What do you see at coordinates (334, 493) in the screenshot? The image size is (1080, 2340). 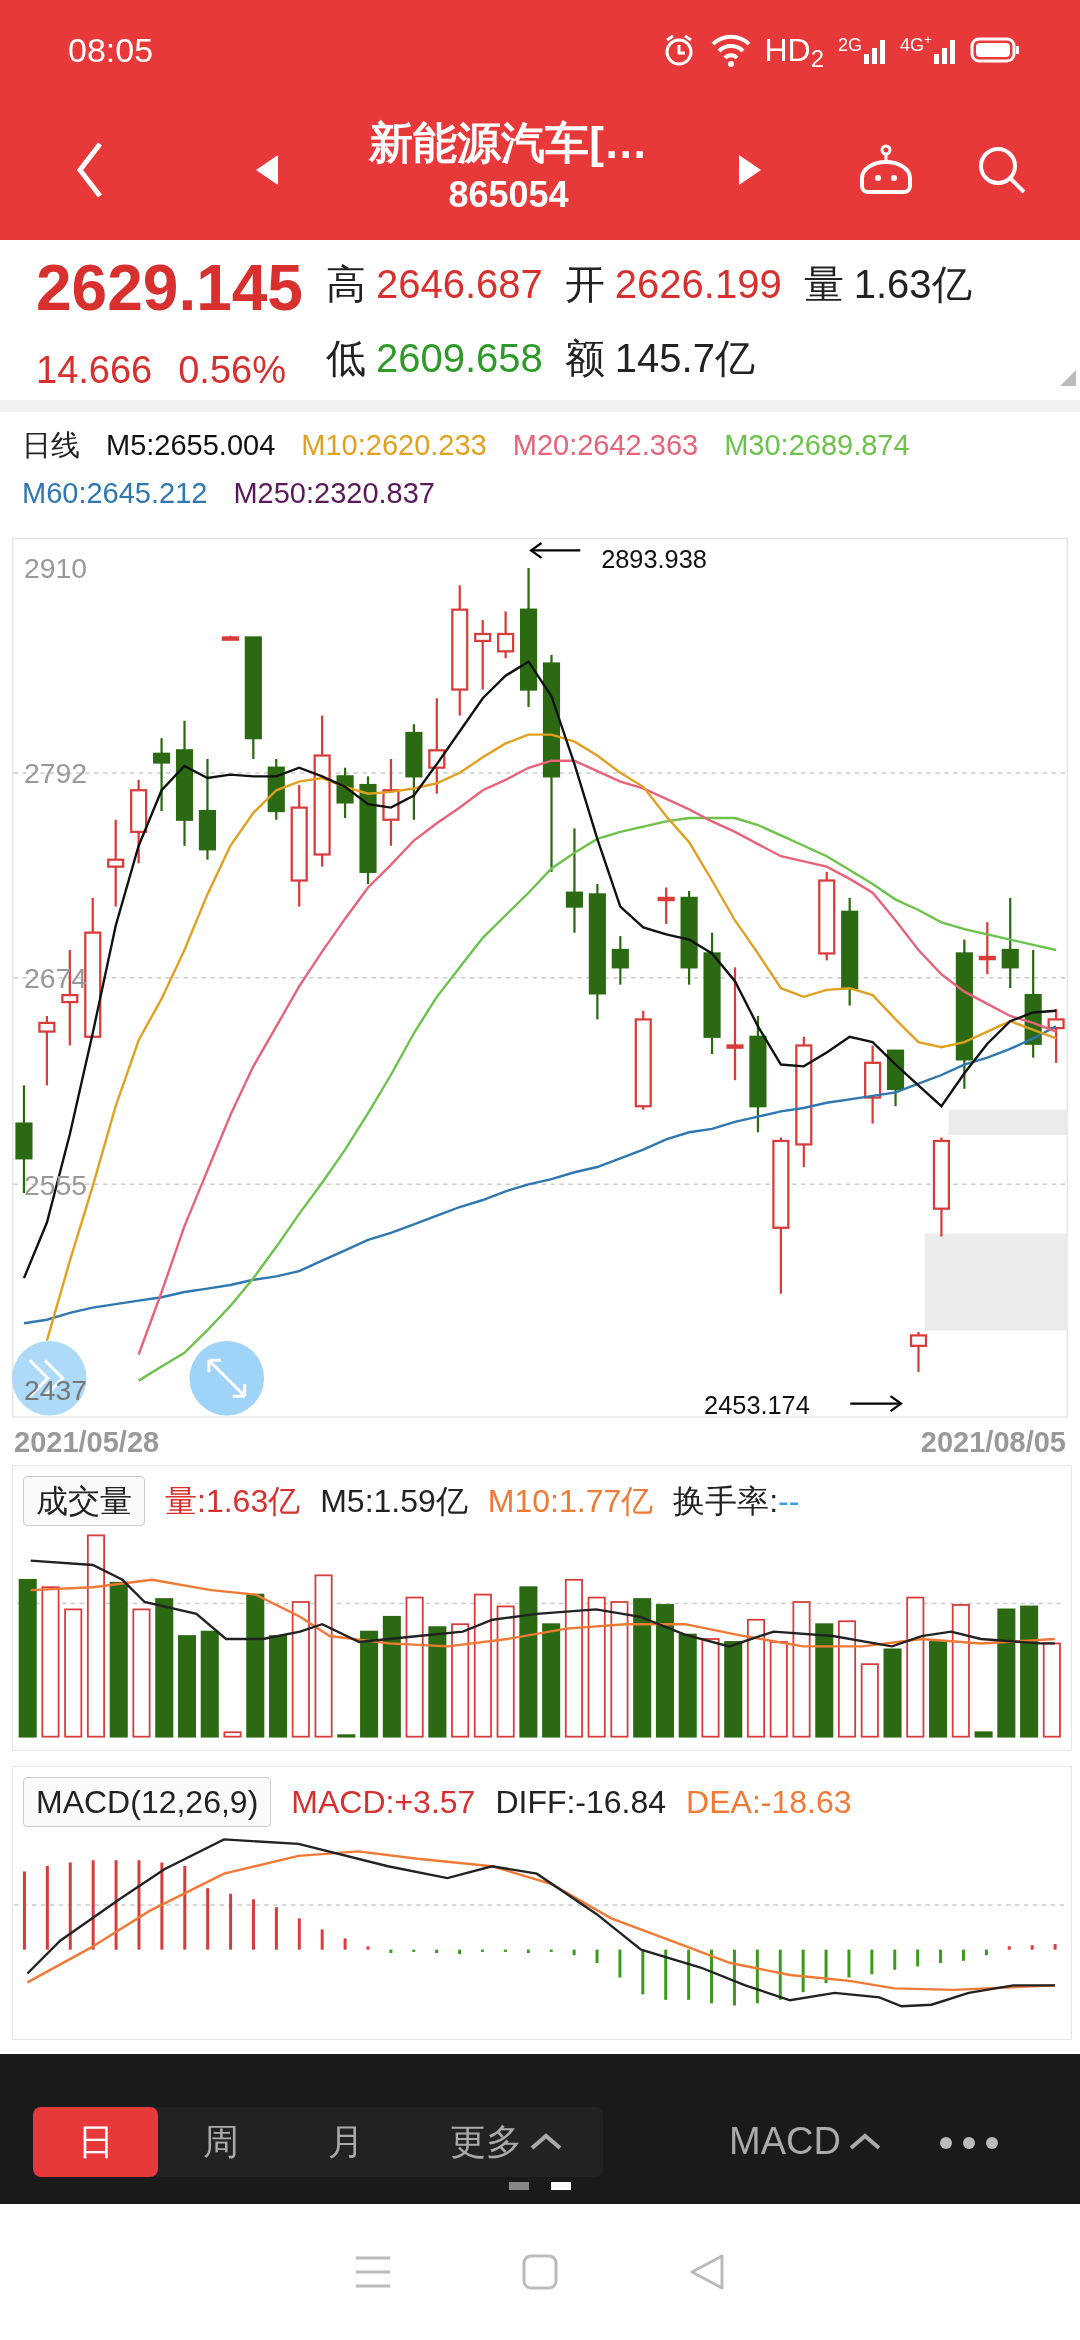 I see `moving-average-value: M250:2320.837` at bounding box center [334, 493].